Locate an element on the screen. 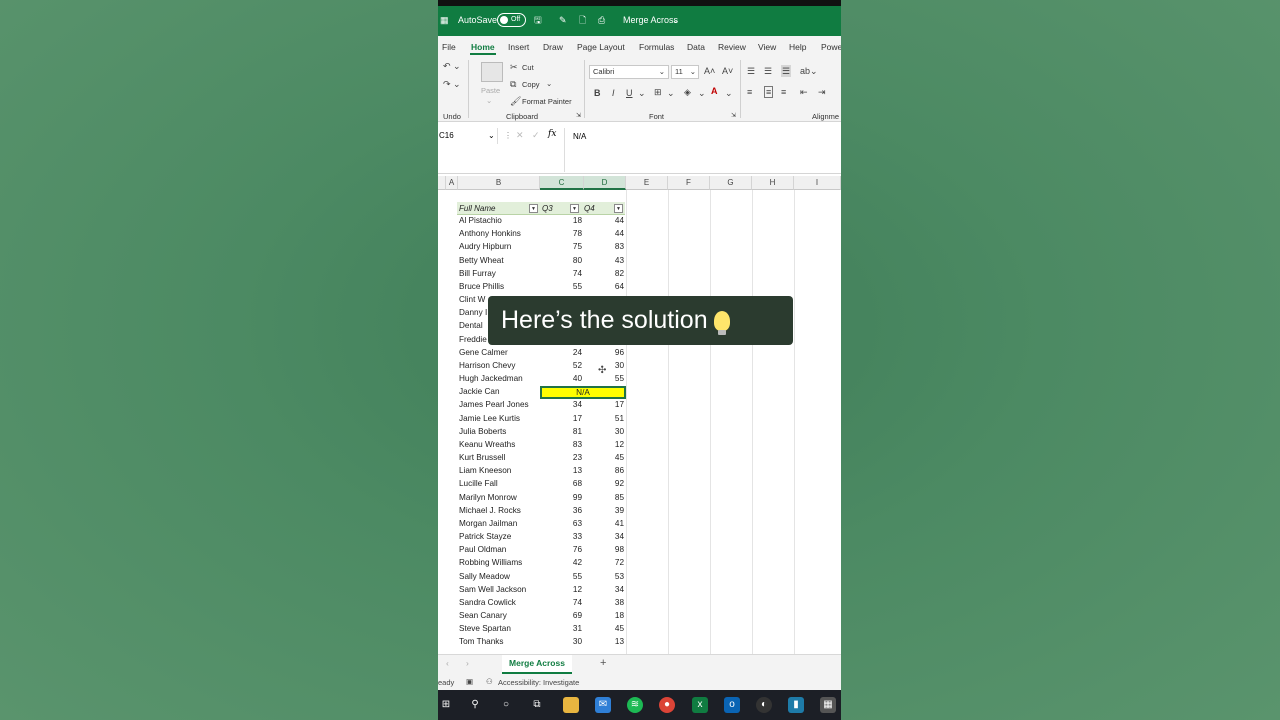  excel-taskbar-icon: x is located at coordinates (700, 705).